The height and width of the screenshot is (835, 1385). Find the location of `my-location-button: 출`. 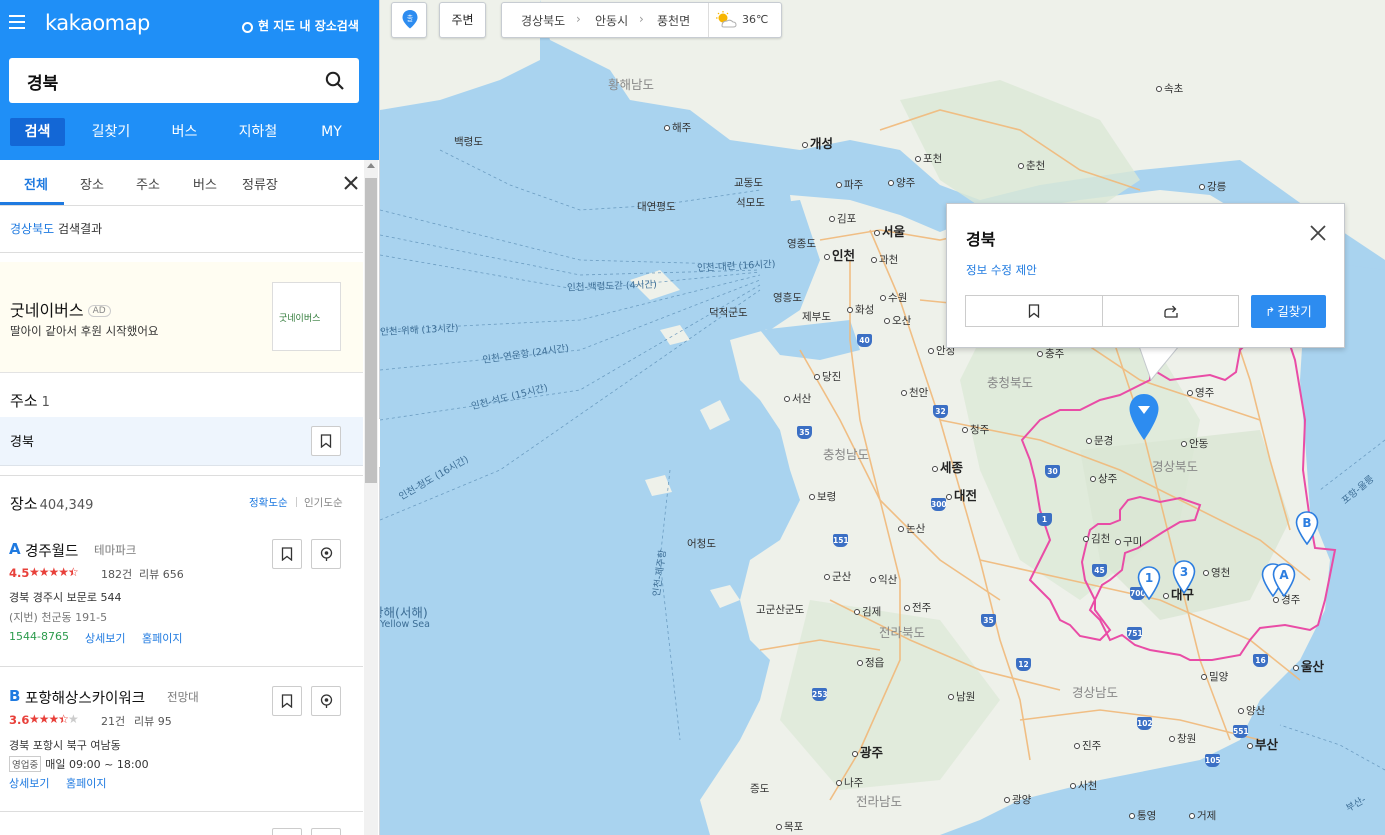

my-location-button: 출 is located at coordinates (409, 20).